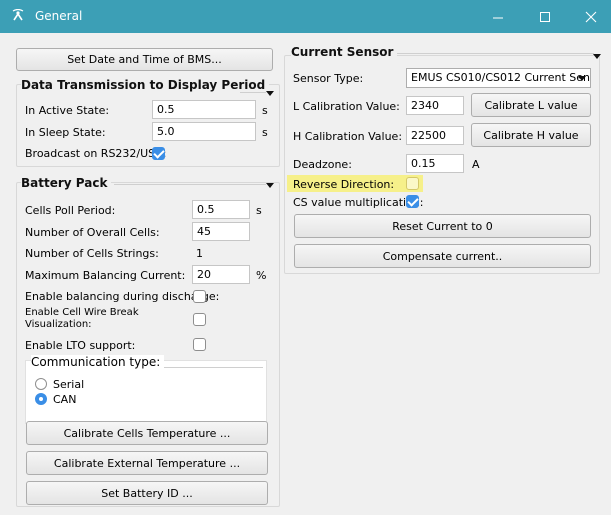  What do you see at coordinates (476, 164) in the screenshot?
I see `deadzone-unit: A` at bounding box center [476, 164].